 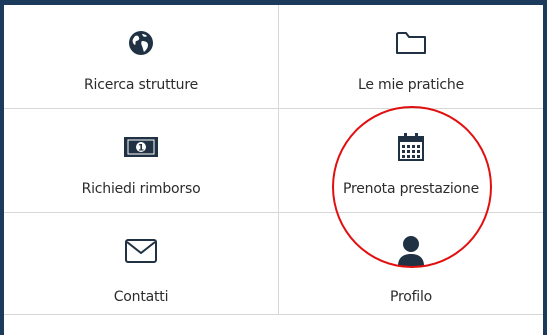 What do you see at coordinates (545, 167) in the screenshot?
I see `right-frame-edge` at bounding box center [545, 167].